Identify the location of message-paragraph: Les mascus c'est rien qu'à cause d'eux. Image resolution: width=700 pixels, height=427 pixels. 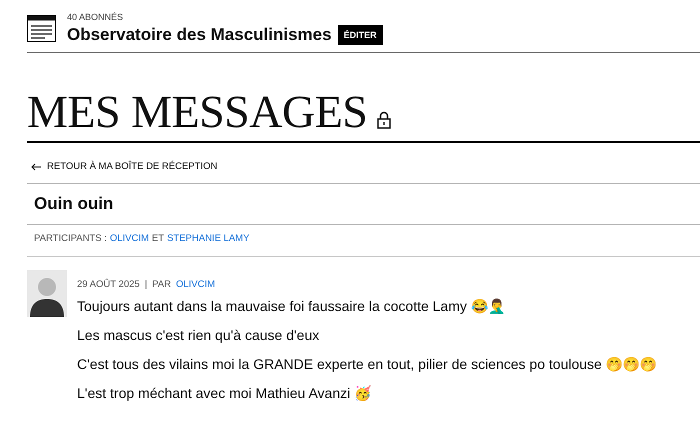
(198, 335).